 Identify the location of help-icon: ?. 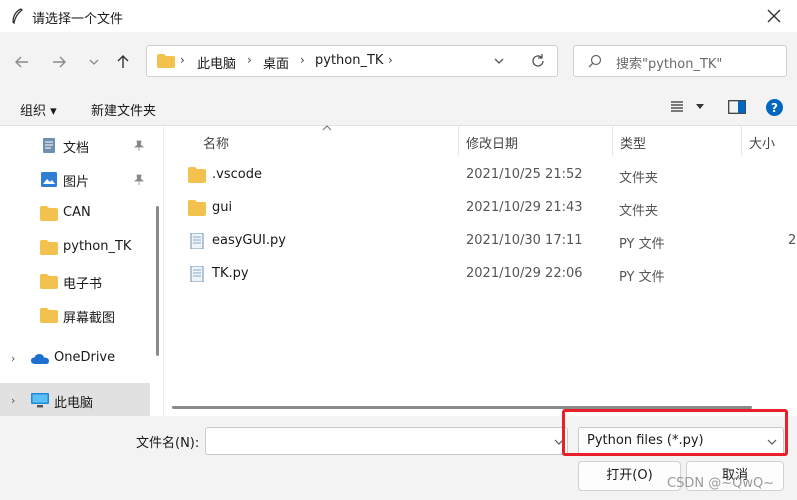
(774, 107).